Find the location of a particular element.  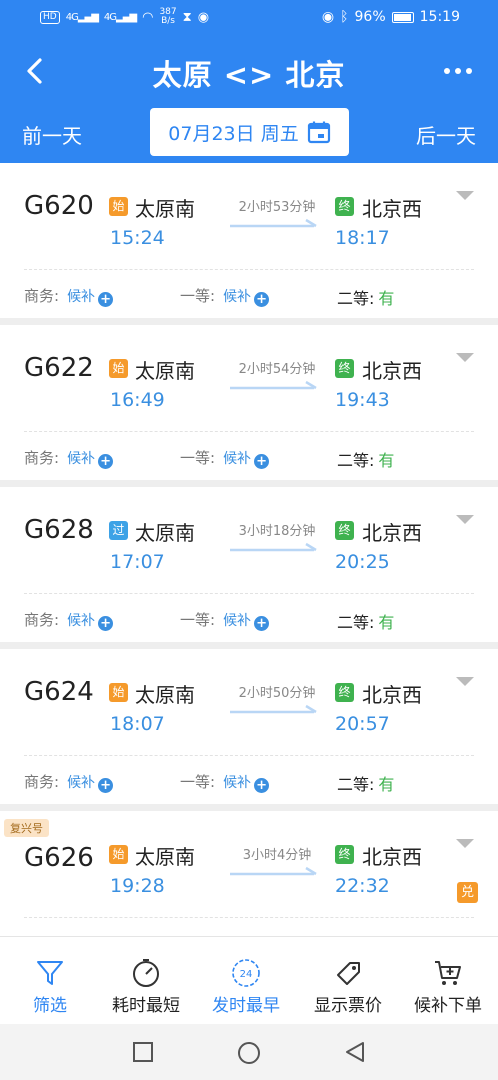

passing-badge: 过 is located at coordinates (118, 530).